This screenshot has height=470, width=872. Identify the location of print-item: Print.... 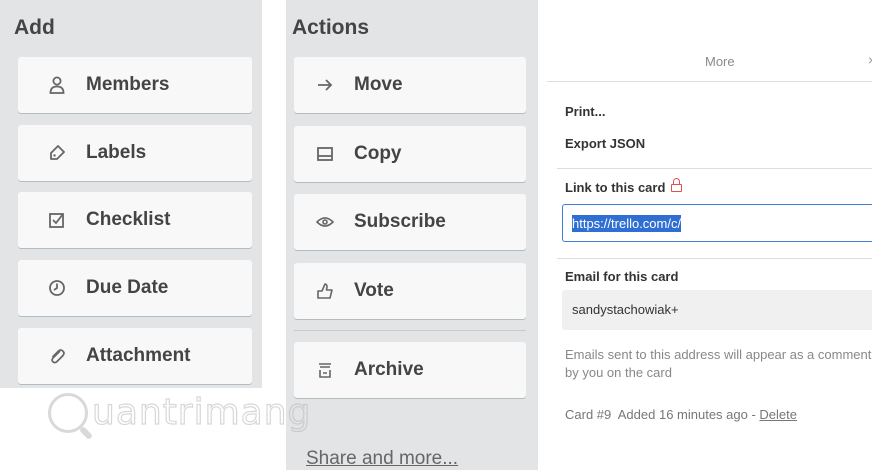
(585, 111).